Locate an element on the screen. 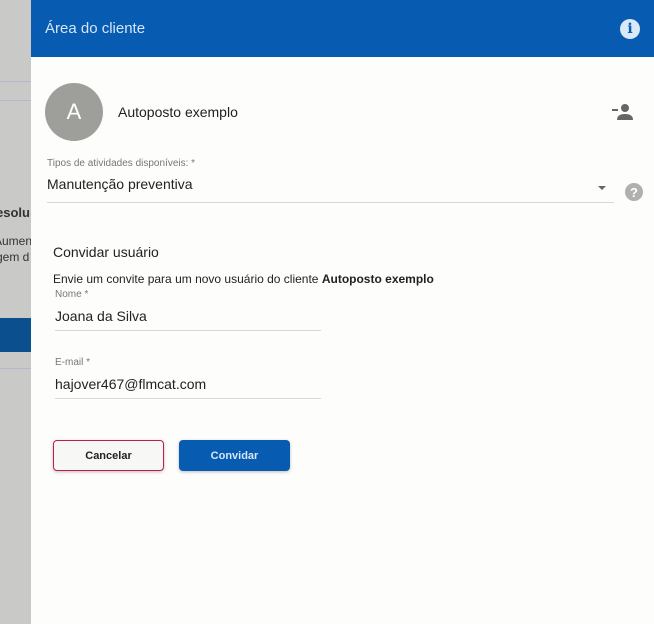  chevron-down-icon is located at coordinates (602, 188).